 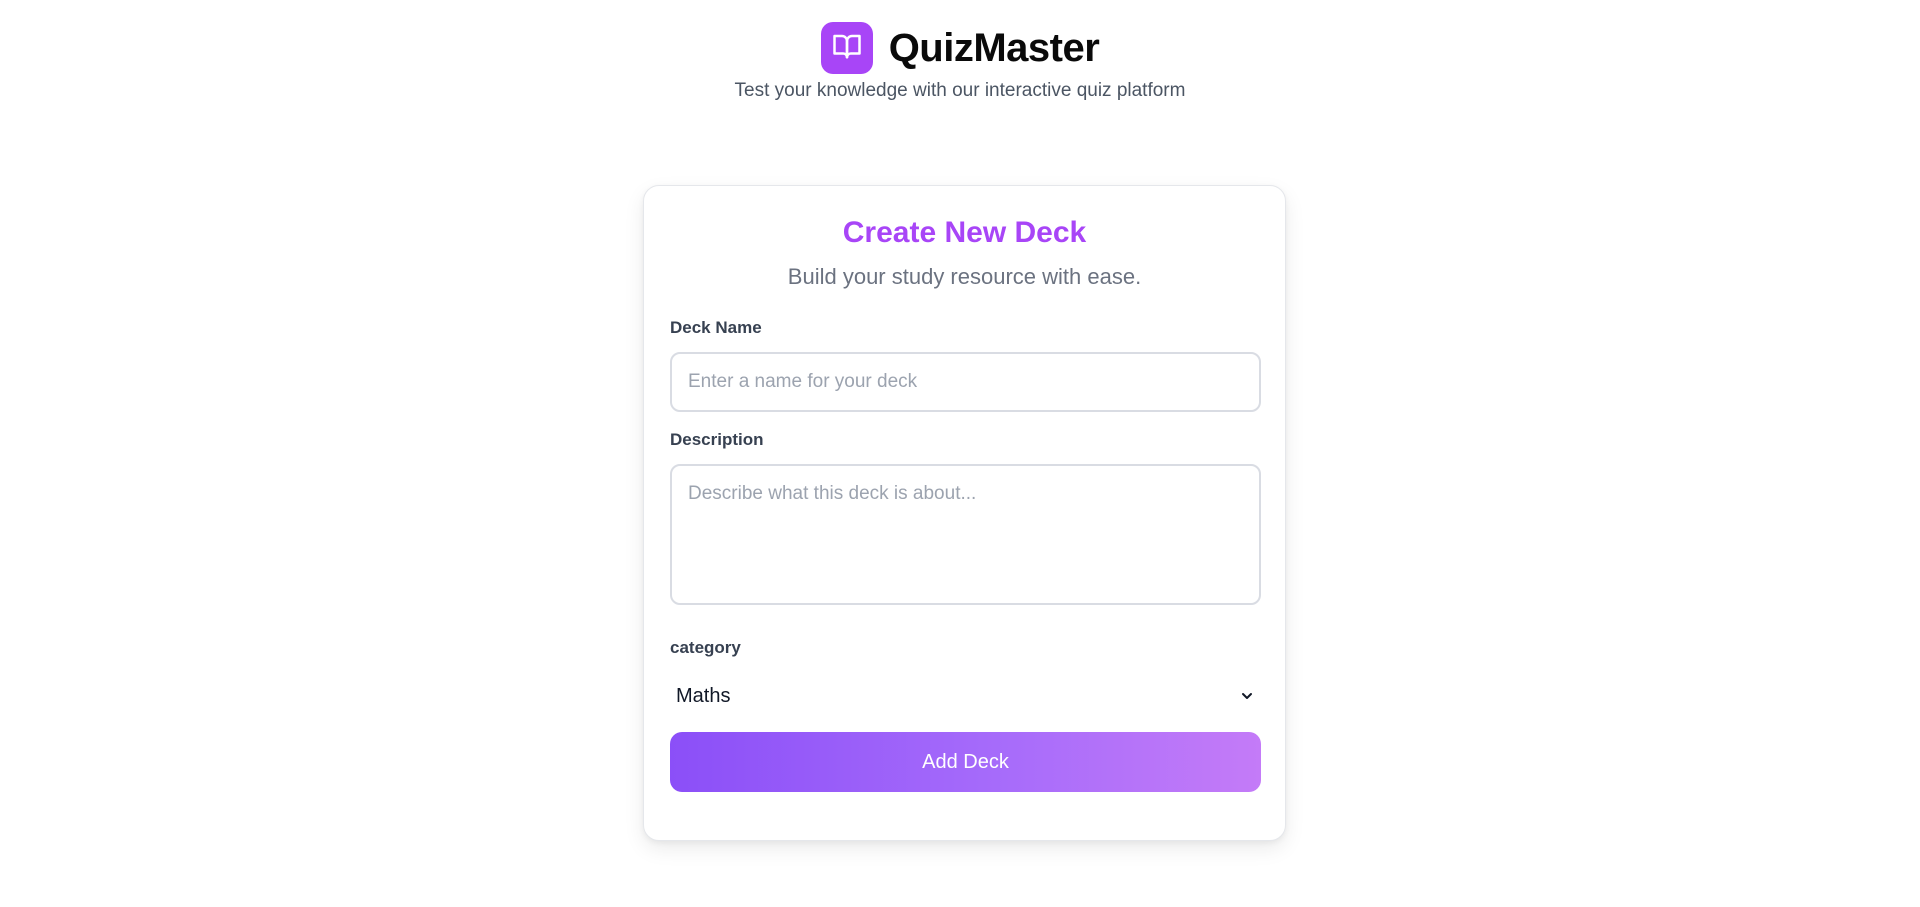 I want to click on category-selected-value: Maths, so click(x=703, y=695).